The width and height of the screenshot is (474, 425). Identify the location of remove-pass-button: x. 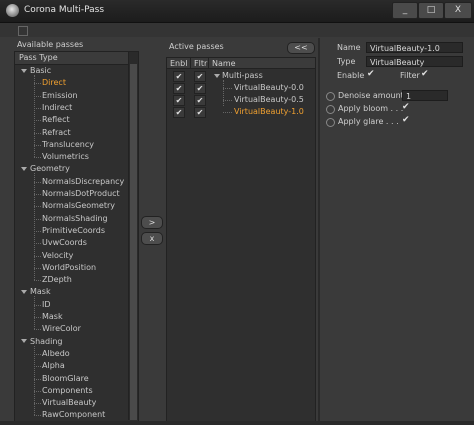
(152, 238).